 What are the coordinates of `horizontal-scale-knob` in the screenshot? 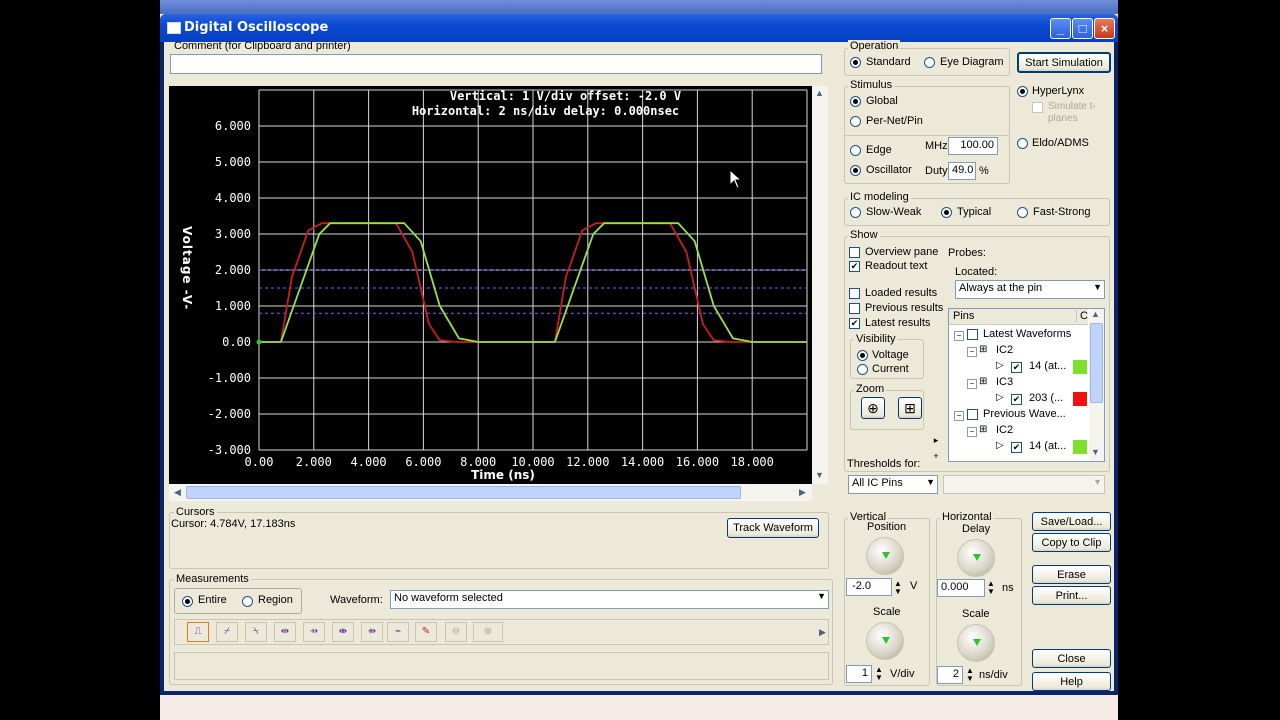 It's located at (976, 643).